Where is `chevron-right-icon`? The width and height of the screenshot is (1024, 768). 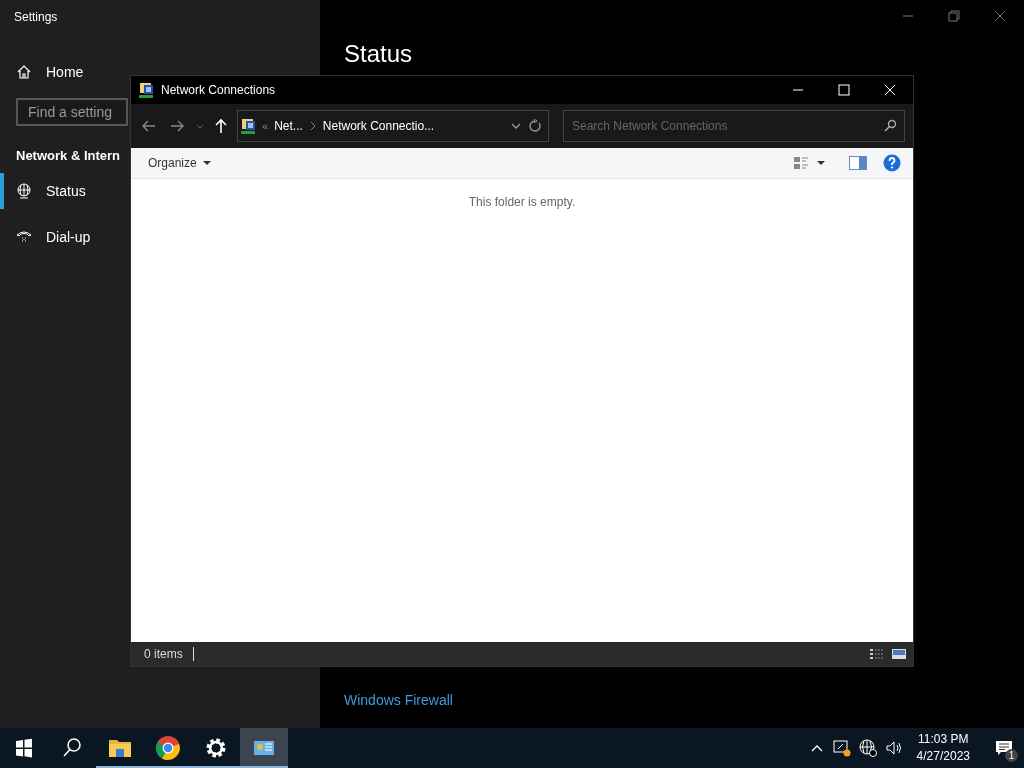
chevron-right-icon is located at coordinates (312, 126).